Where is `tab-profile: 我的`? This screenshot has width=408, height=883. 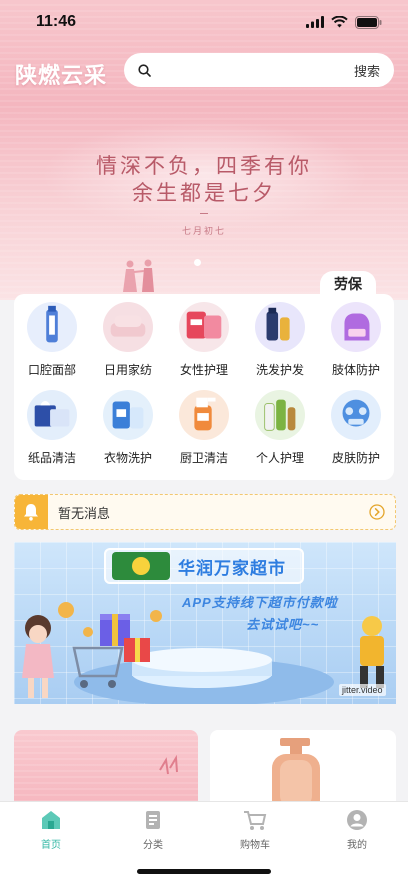 tab-profile: 我的 is located at coordinates (357, 842).